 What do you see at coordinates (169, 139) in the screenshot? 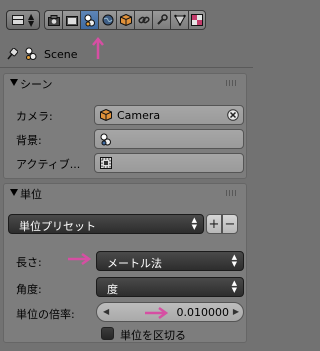
I see `background-field` at bounding box center [169, 139].